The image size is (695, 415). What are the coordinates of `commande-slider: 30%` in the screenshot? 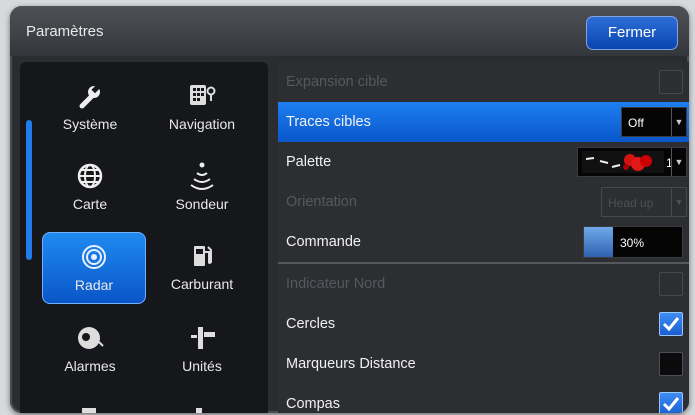 It's located at (633, 242).